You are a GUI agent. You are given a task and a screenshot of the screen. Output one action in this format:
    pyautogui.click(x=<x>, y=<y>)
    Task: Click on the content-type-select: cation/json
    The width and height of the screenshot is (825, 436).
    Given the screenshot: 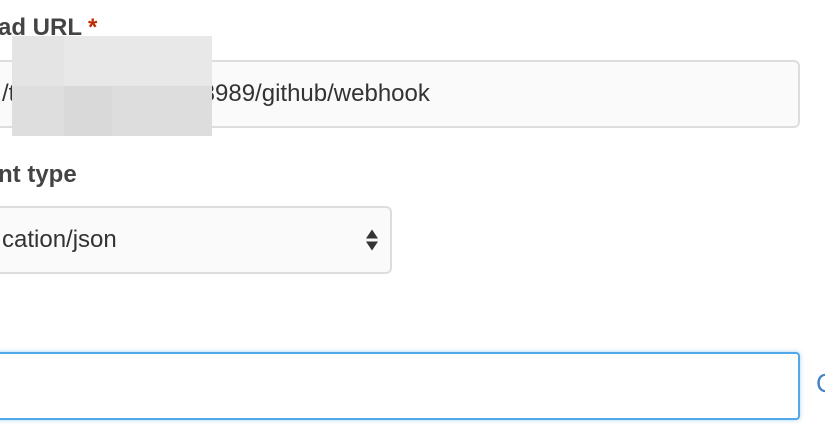 What is the action you would take?
    pyautogui.click(x=196, y=240)
    